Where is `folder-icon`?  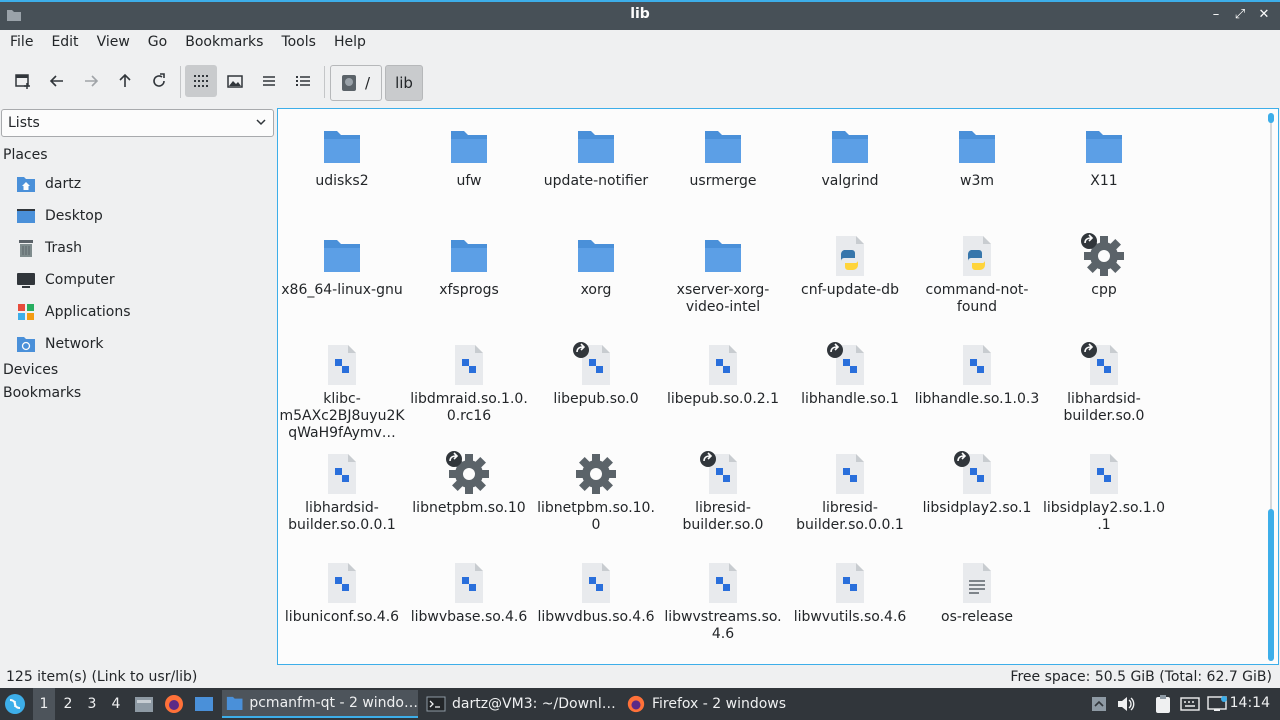
folder-icon is located at coordinates (723, 256).